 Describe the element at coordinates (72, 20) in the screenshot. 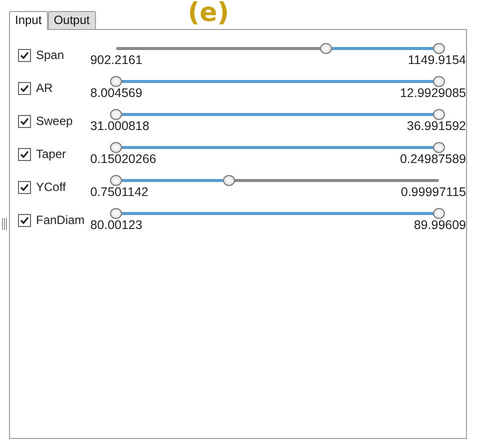

I see `tab: Output` at that location.